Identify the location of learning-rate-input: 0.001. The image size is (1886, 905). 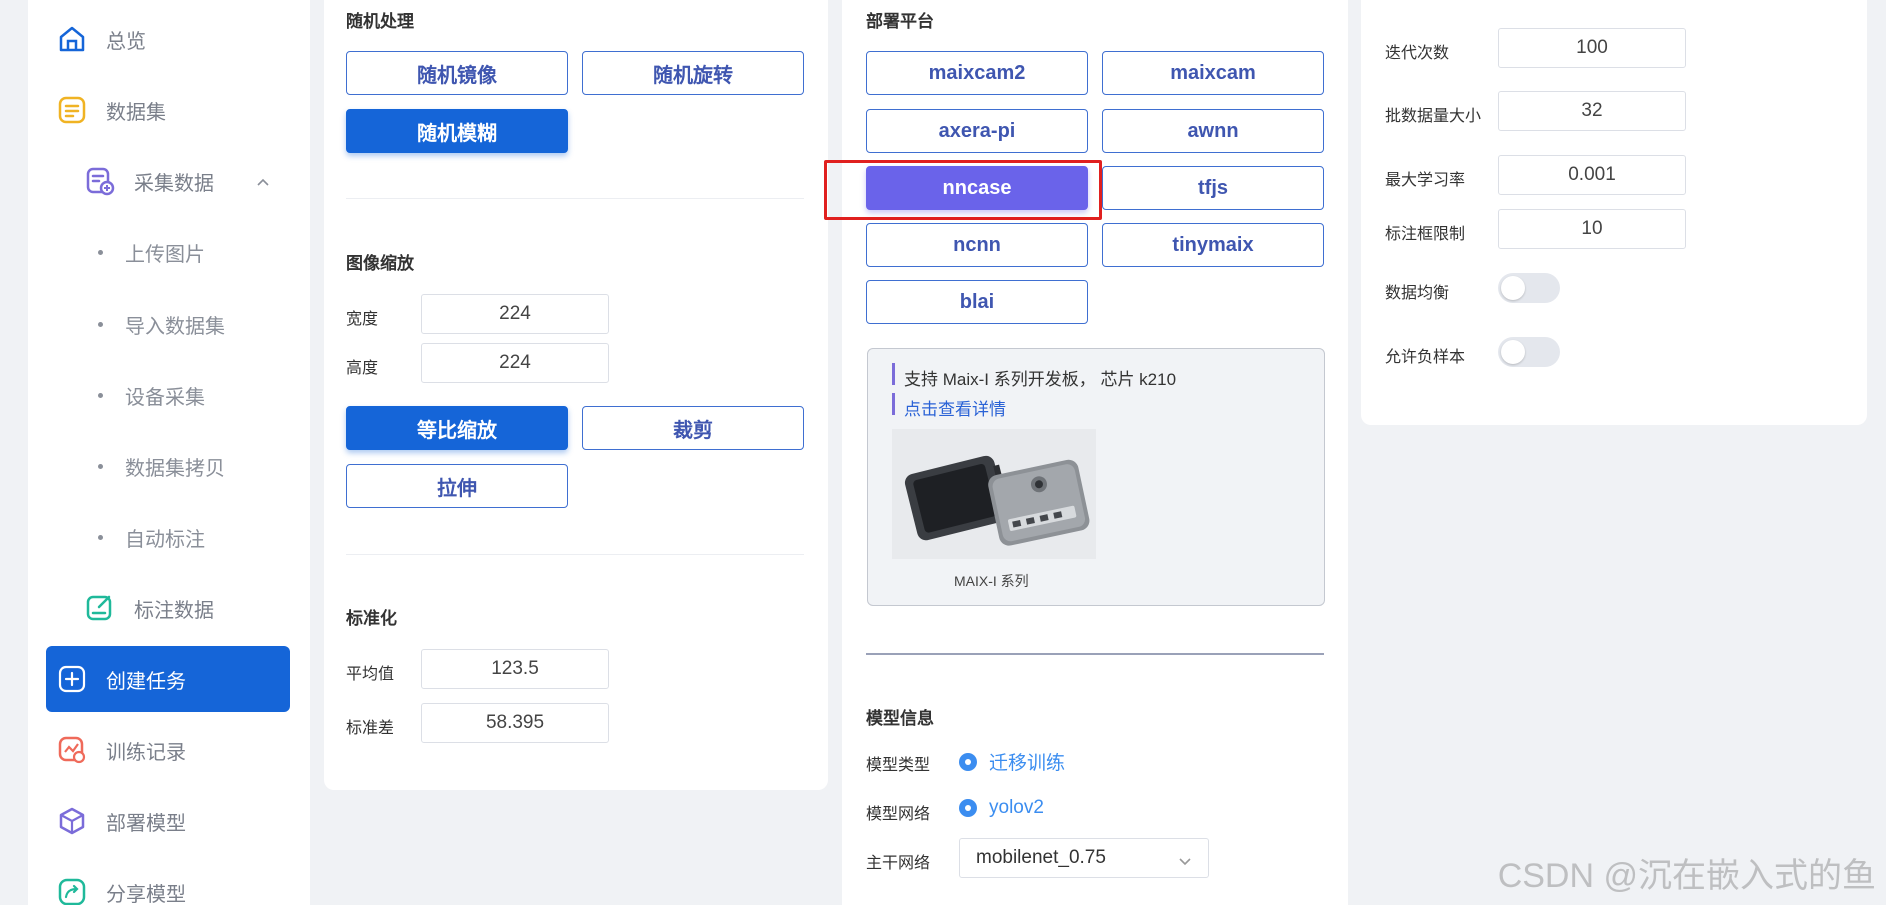
(1592, 175).